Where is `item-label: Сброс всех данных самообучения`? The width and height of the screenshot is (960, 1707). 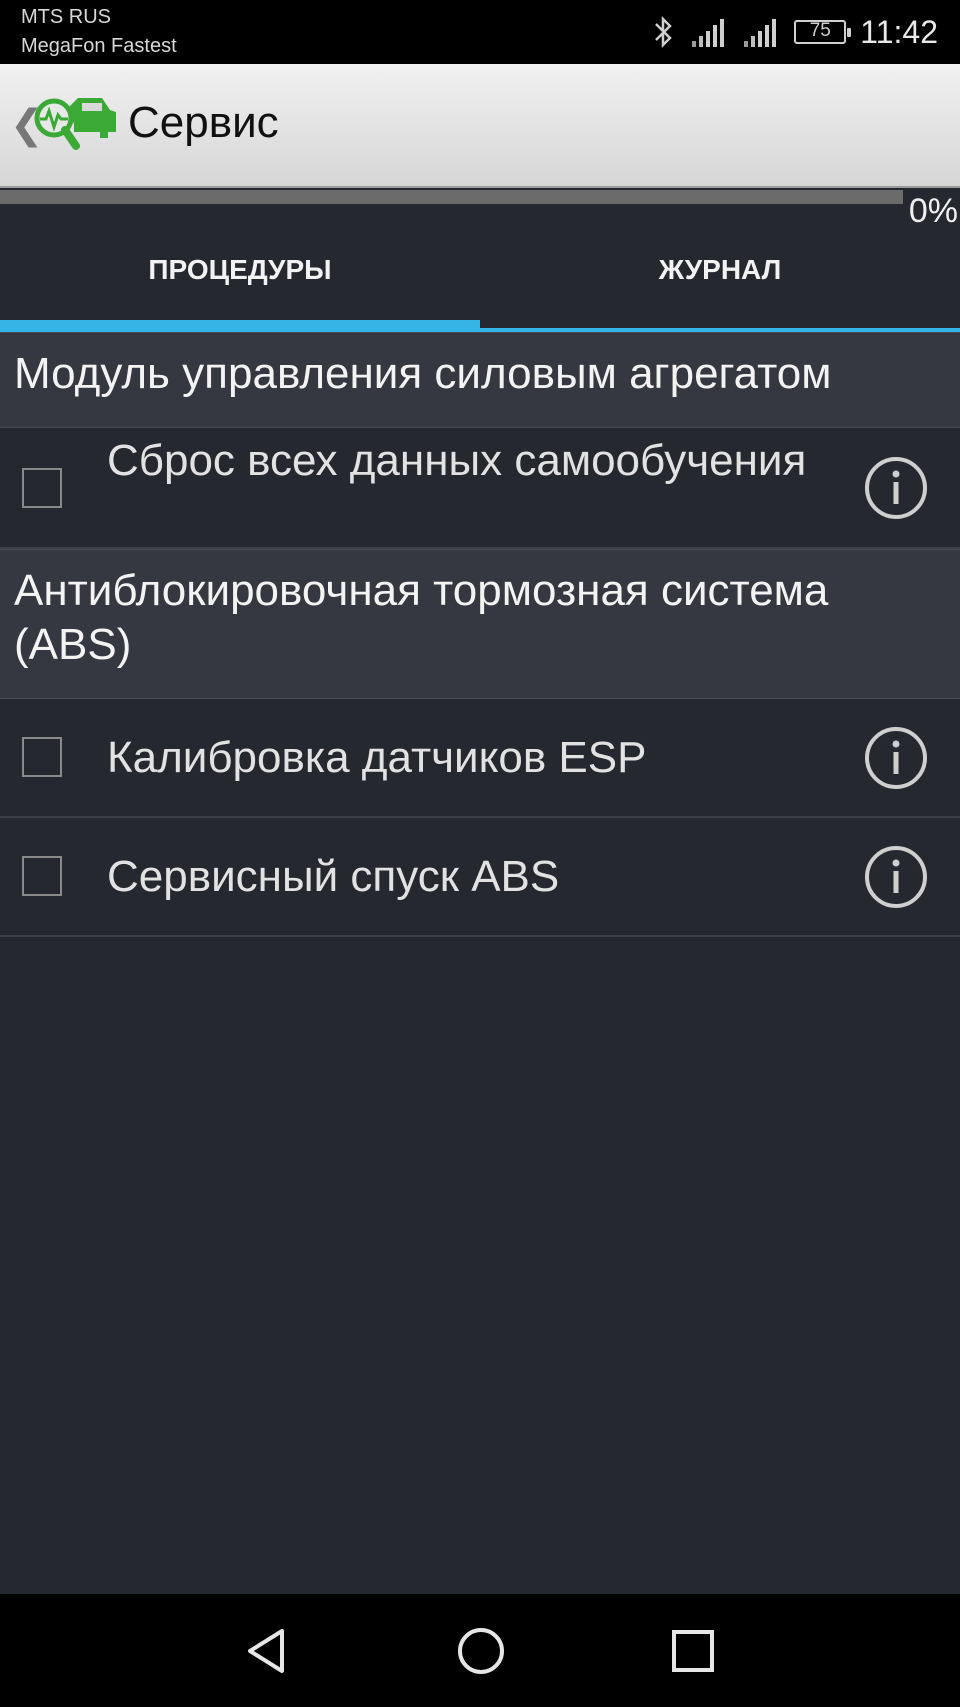
item-label: Сброс всех данных самообучения is located at coordinates (457, 460).